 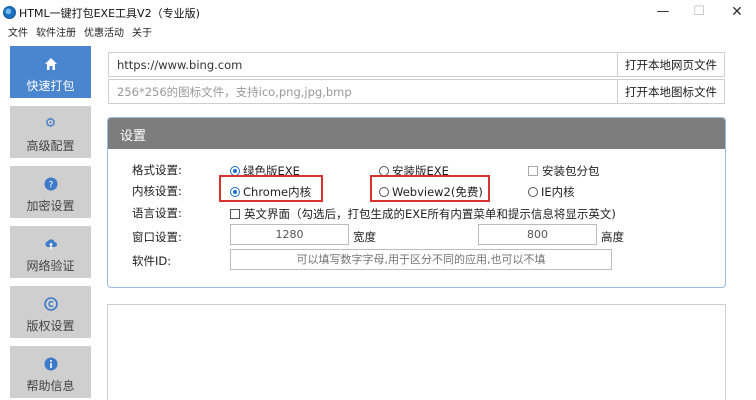 What do you see at coordinates (51, 364) in the screenshot?
I see `info-icon` at bounding box center [51, 364].